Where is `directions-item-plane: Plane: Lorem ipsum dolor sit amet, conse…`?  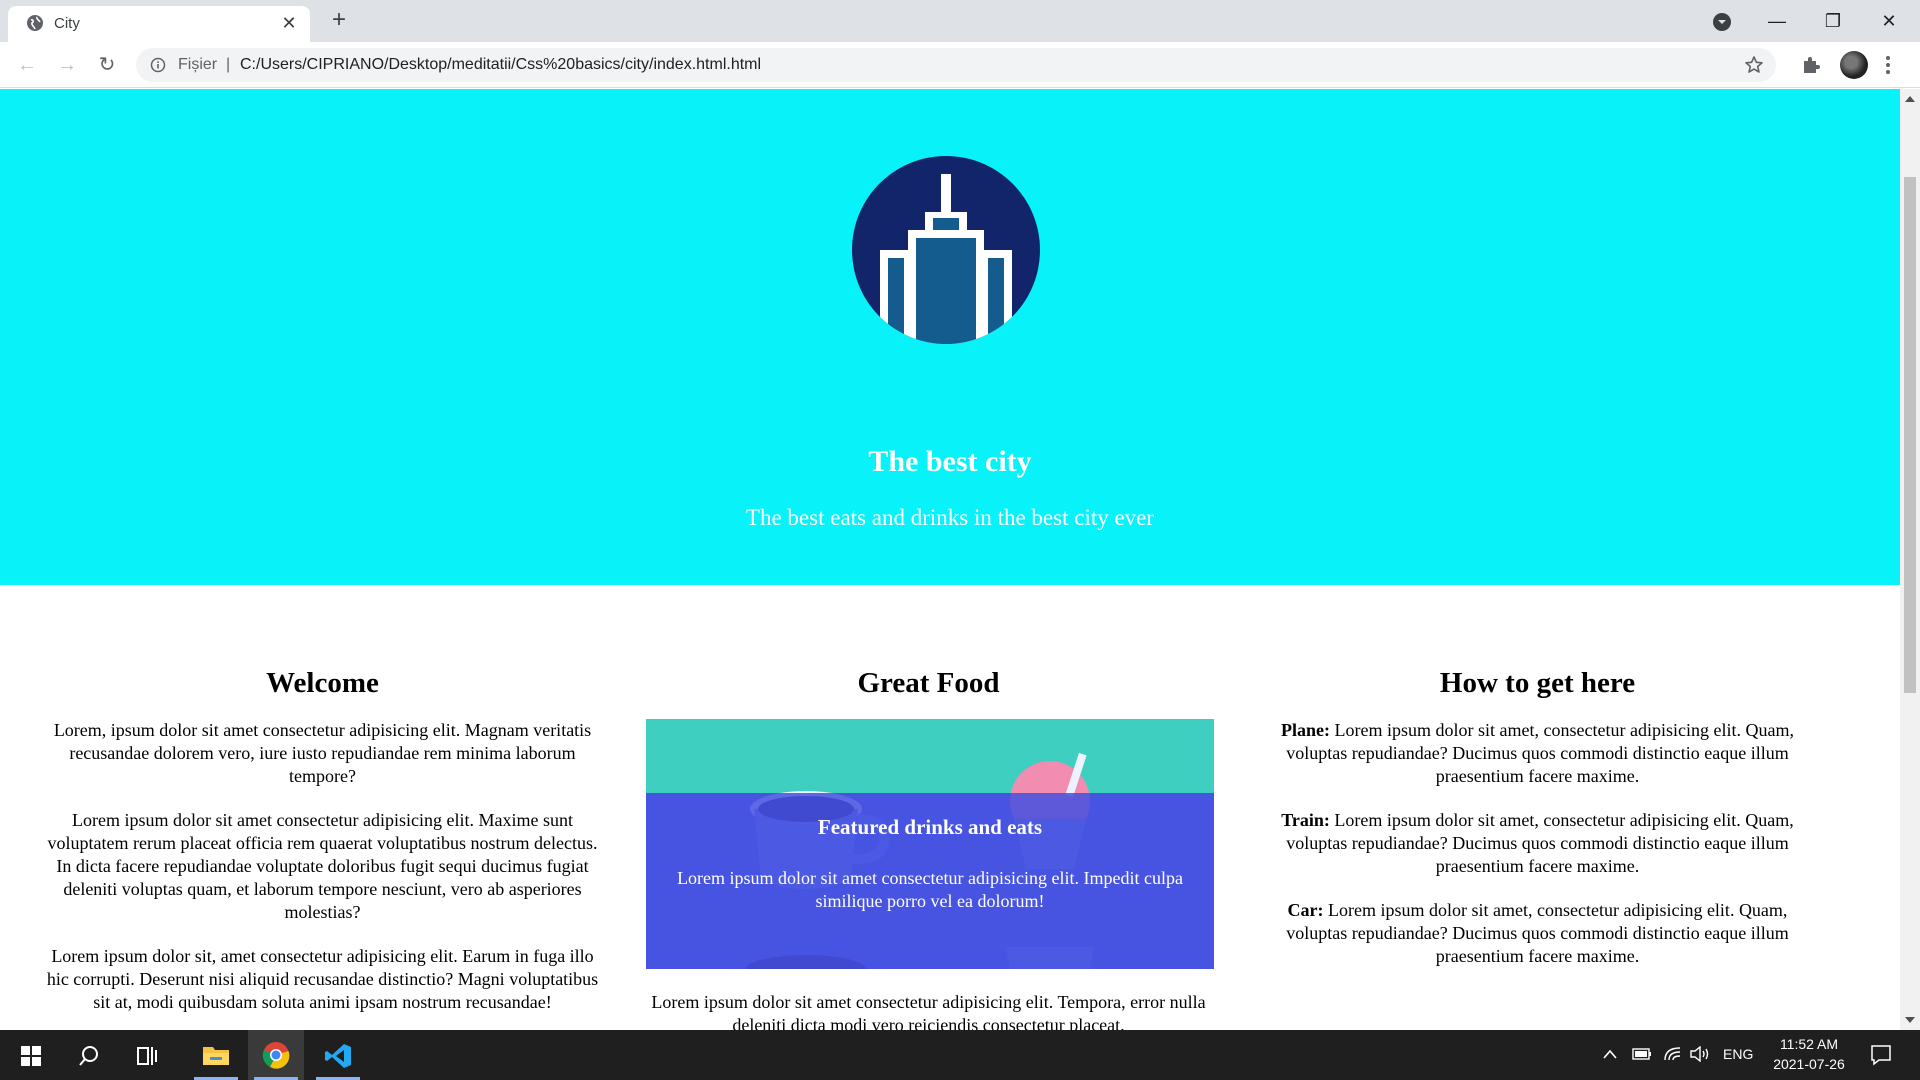 directions-item-plane: Plane: Lorem ipsum dolor sit amet, conse… is located at coordinates (1537, 753).